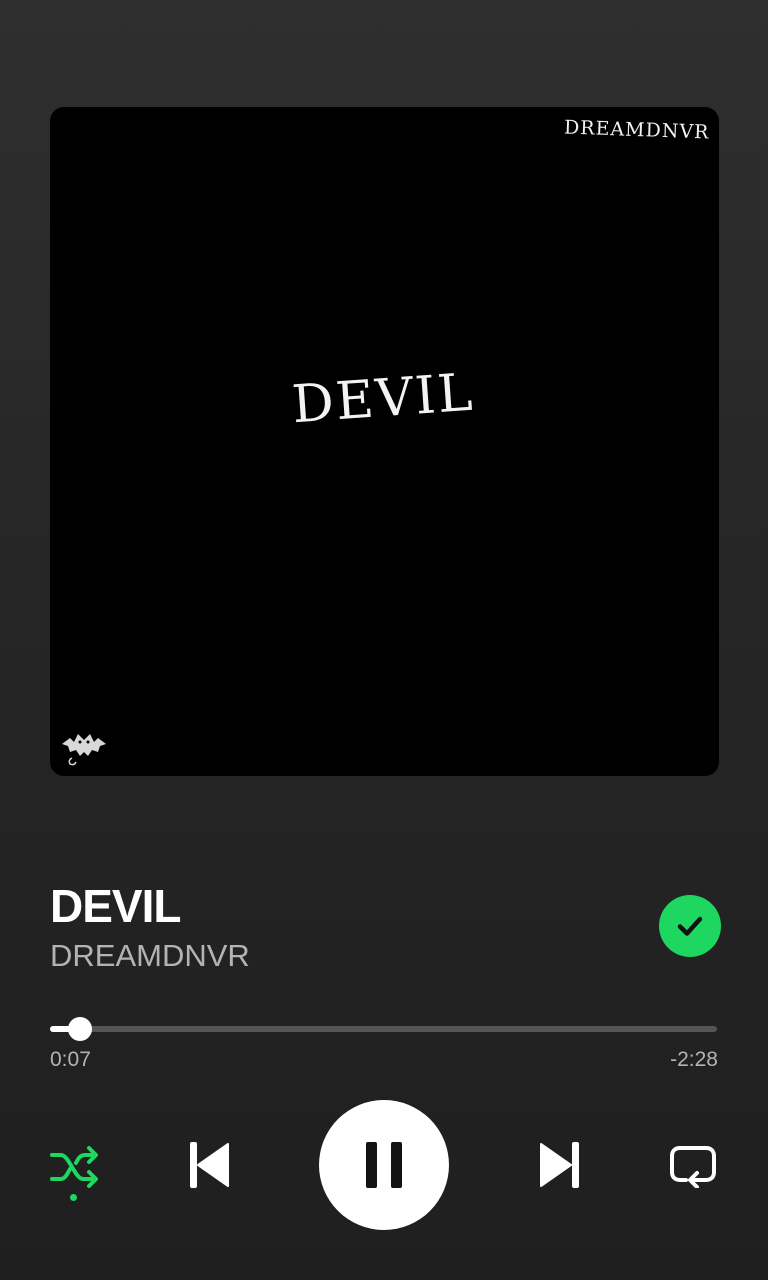 The height and width of the screenshot is (1280, 768). Describe the element at coordinates (80, 1029) in the screenshot. I see `progress-handle` at that location.